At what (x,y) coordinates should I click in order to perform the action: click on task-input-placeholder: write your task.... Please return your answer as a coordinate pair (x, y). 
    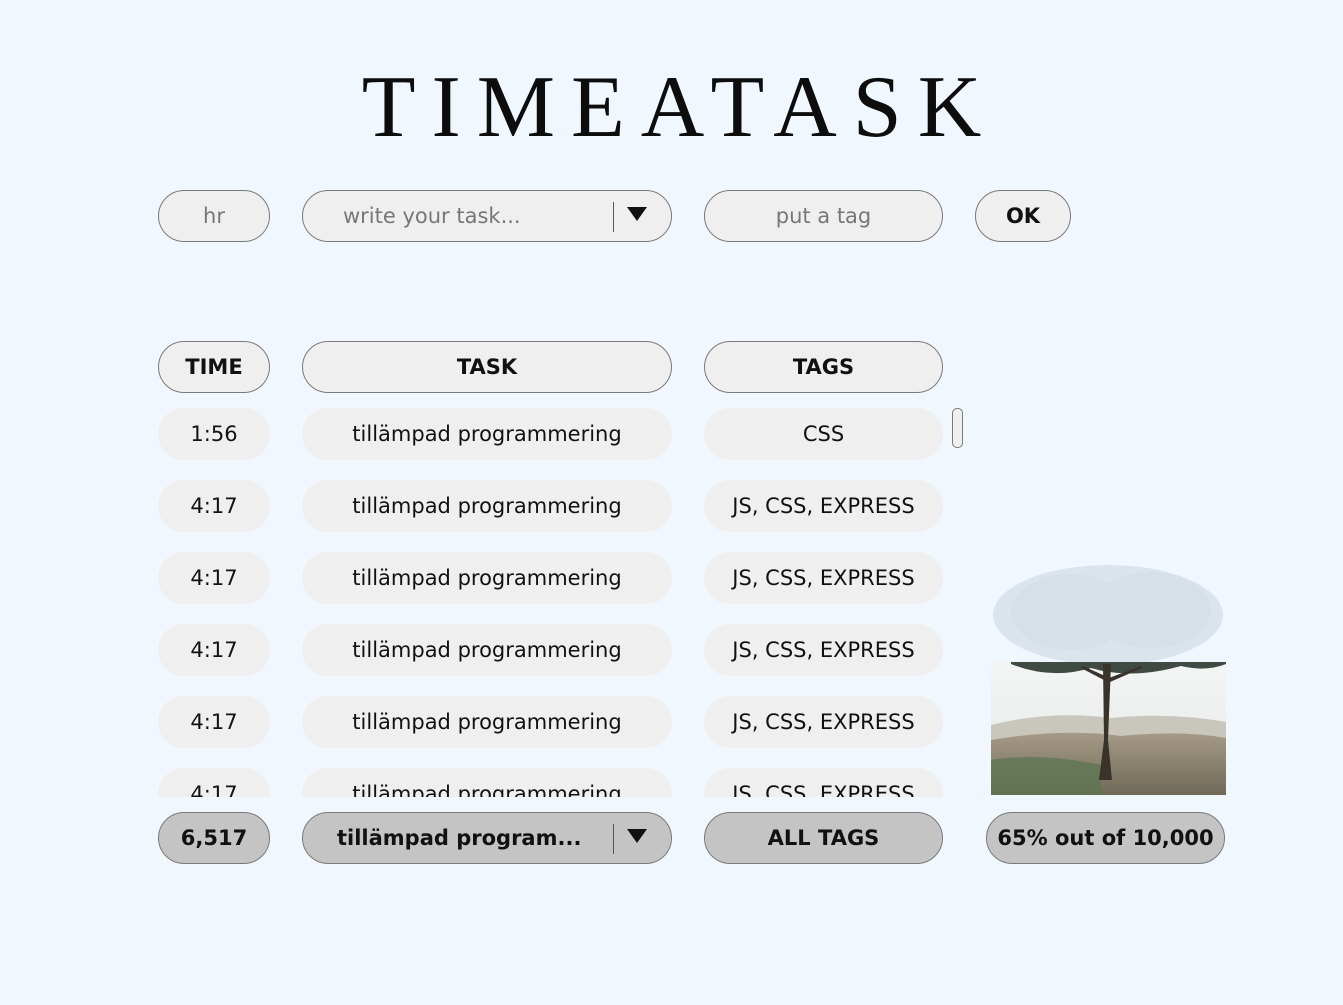
    Looking at the image, I should click on (432, 216).